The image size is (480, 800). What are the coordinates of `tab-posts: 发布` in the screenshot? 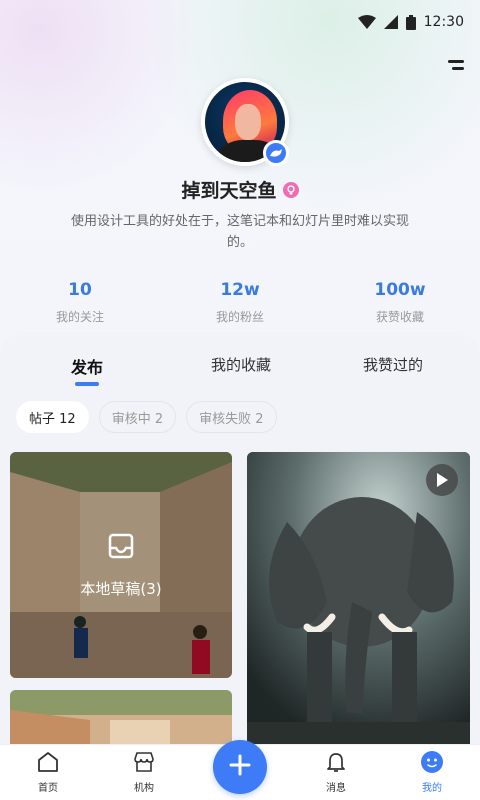 It's located at (87, 370).